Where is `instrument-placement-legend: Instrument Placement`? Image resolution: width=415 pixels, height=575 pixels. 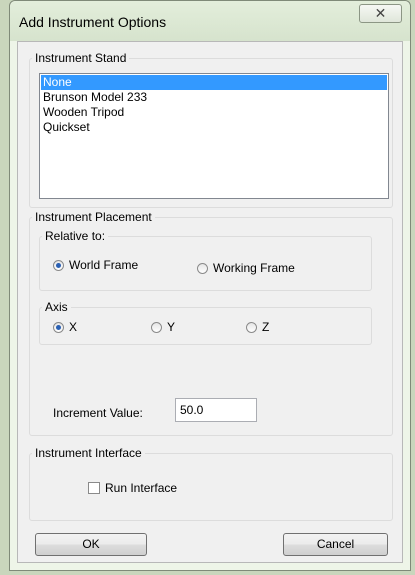
instrument-placement-legend: Instrument Placement is located at coordinates (93, 217).